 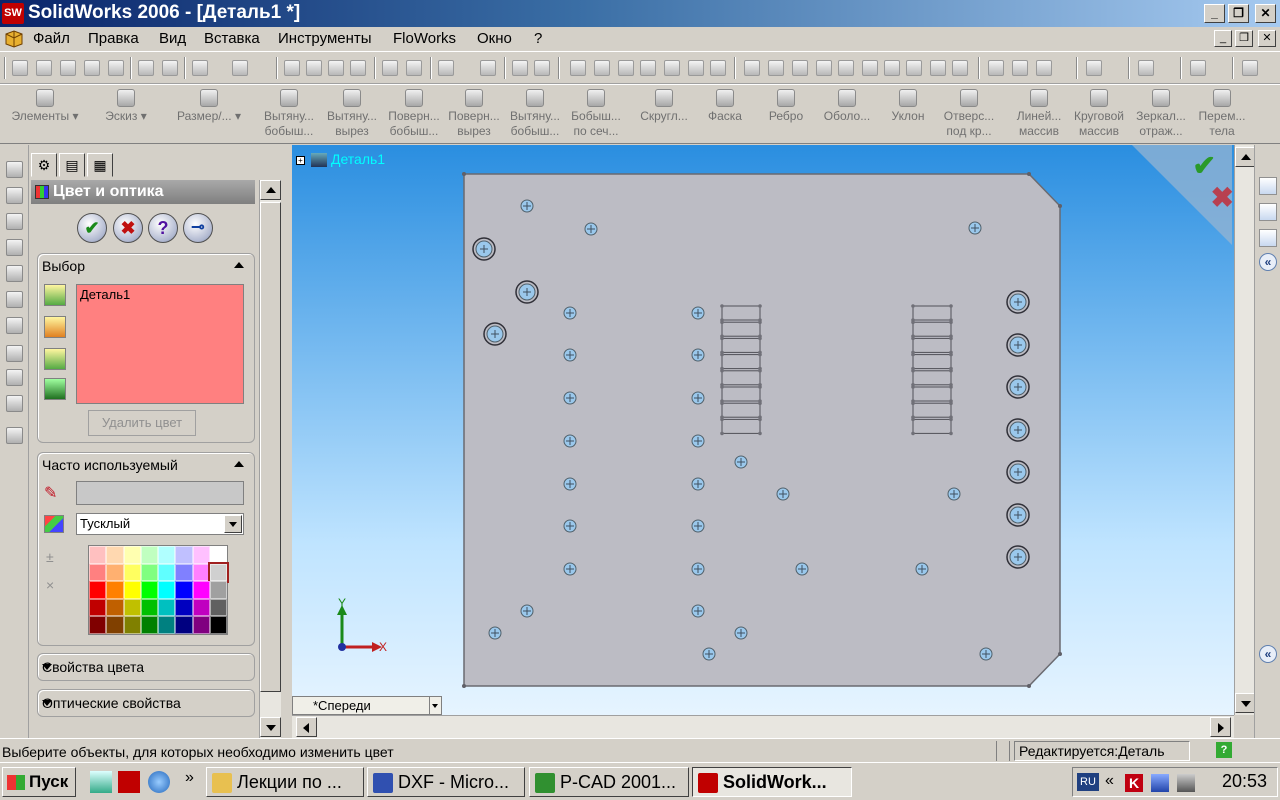 What do you see at coordinates (520, 68) in the screenshot?
I see `properties-icon` at bounding box center [520, 68].